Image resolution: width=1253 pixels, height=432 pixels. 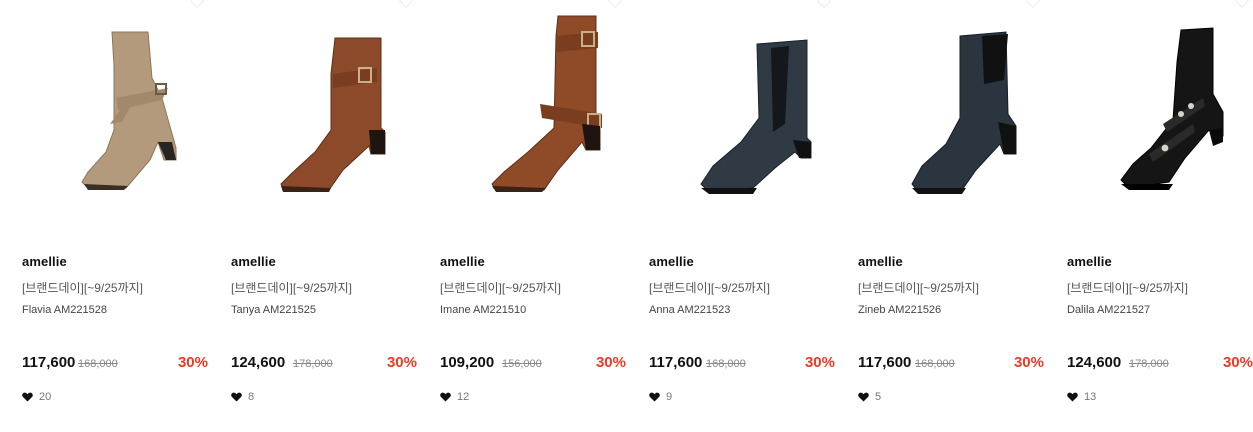 I want to click on price-row: 109,200 156,000 30%, so click(x=533, y=364).